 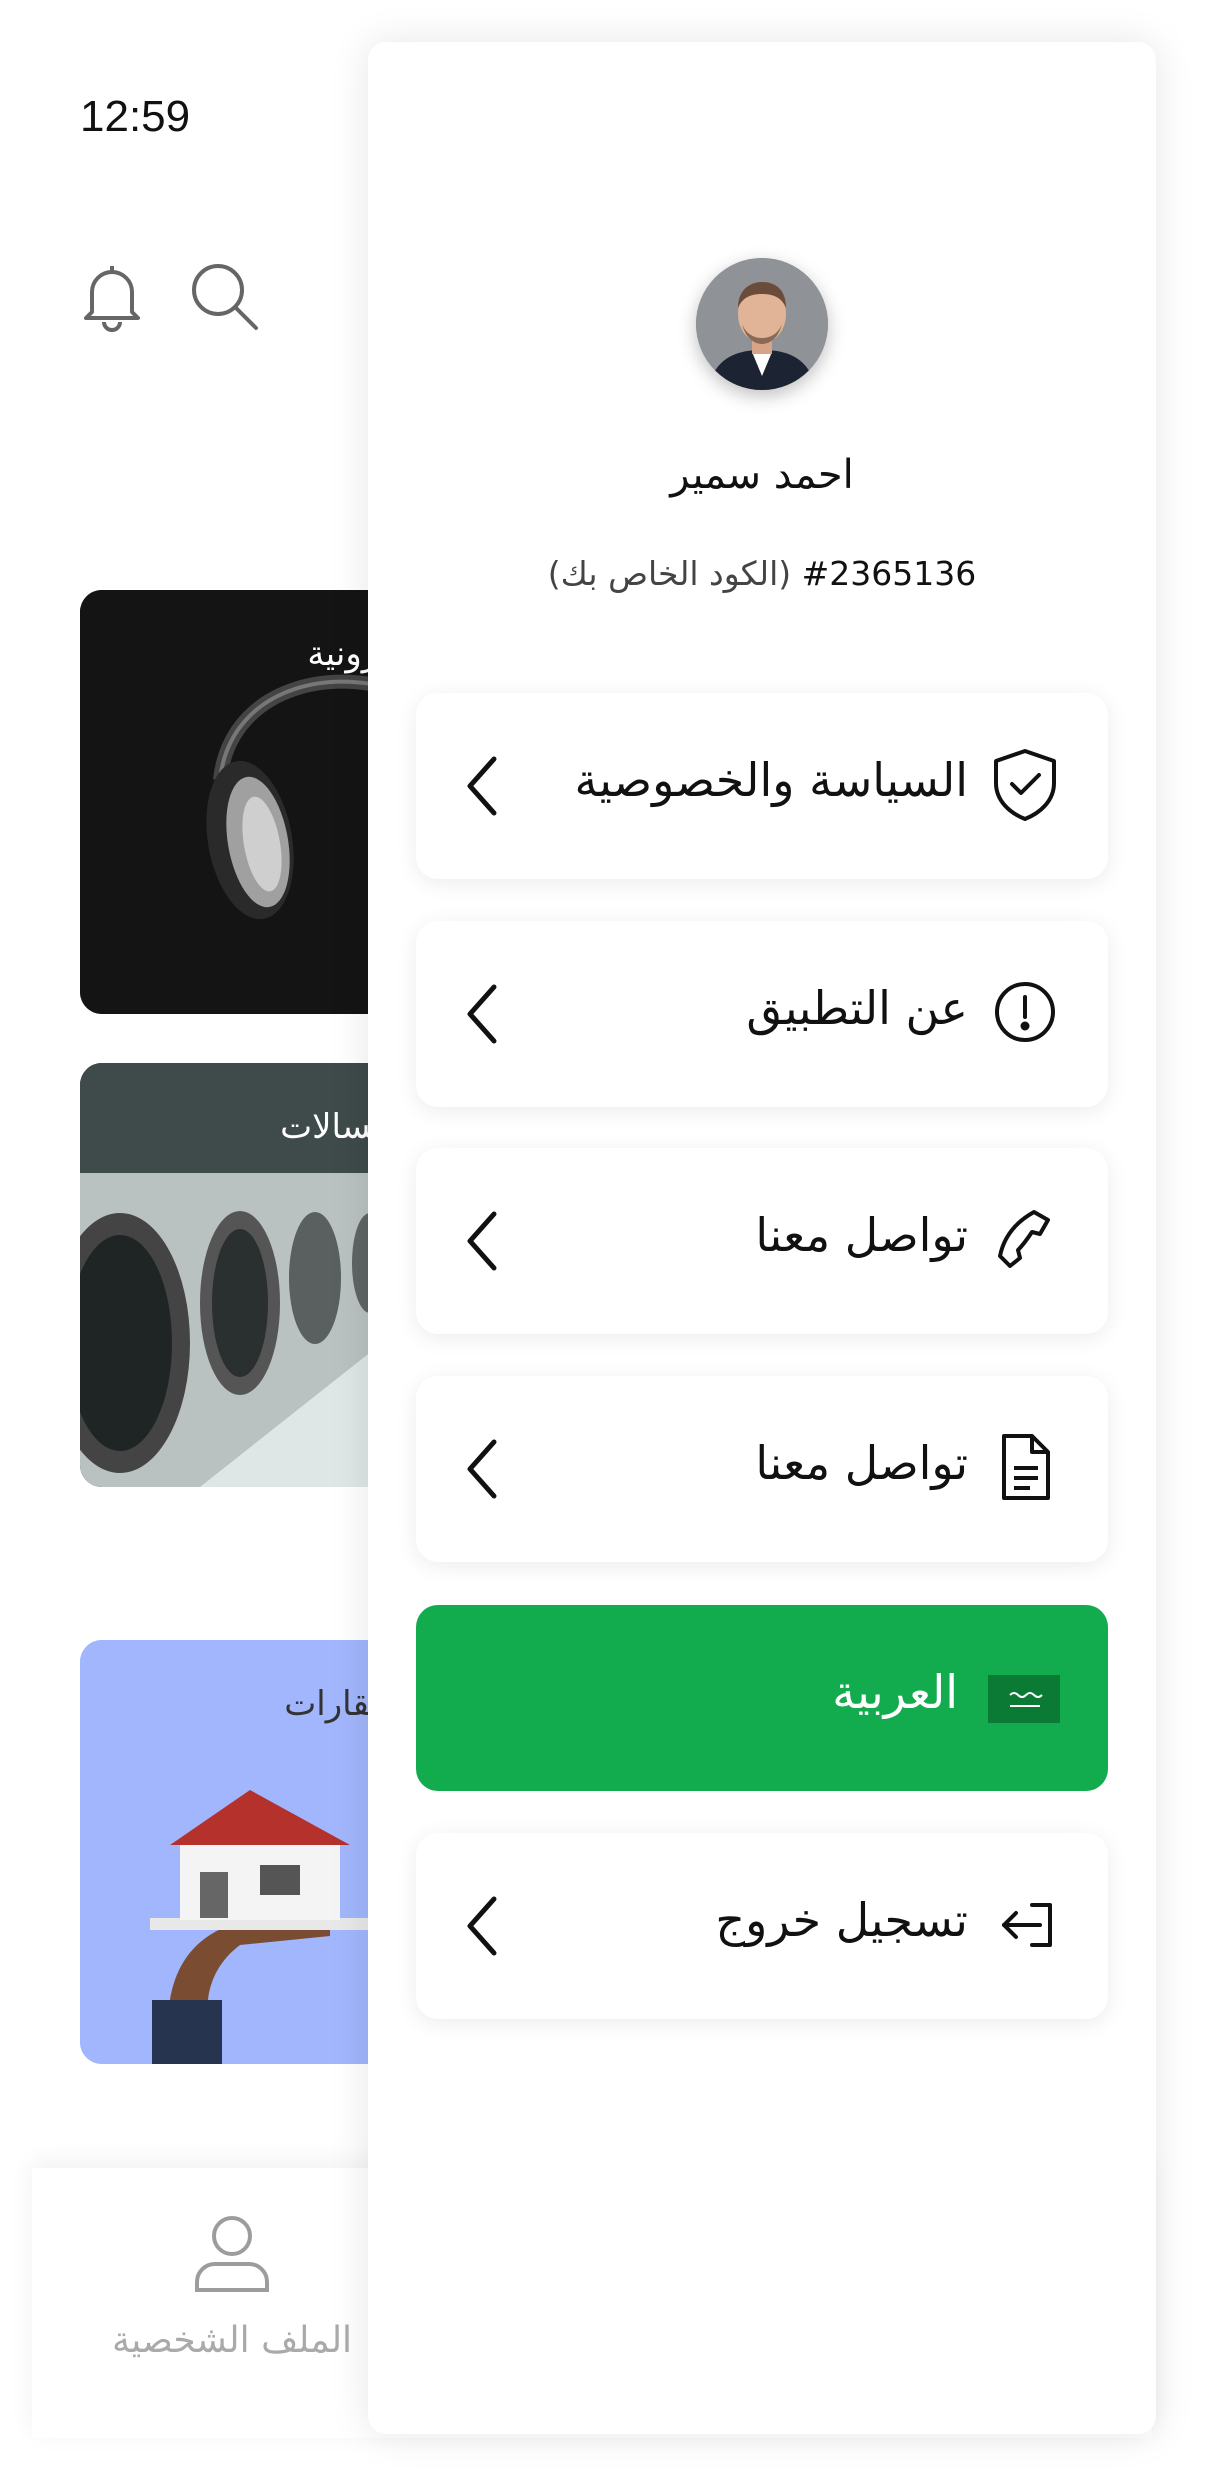 I want to click on user-code-number: #2365136, so click(x=889, y=573).